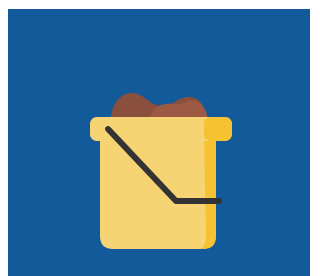 This screenshot has height=276, width=320. I want to click on bucket-rim-shade, so click(218, 129).